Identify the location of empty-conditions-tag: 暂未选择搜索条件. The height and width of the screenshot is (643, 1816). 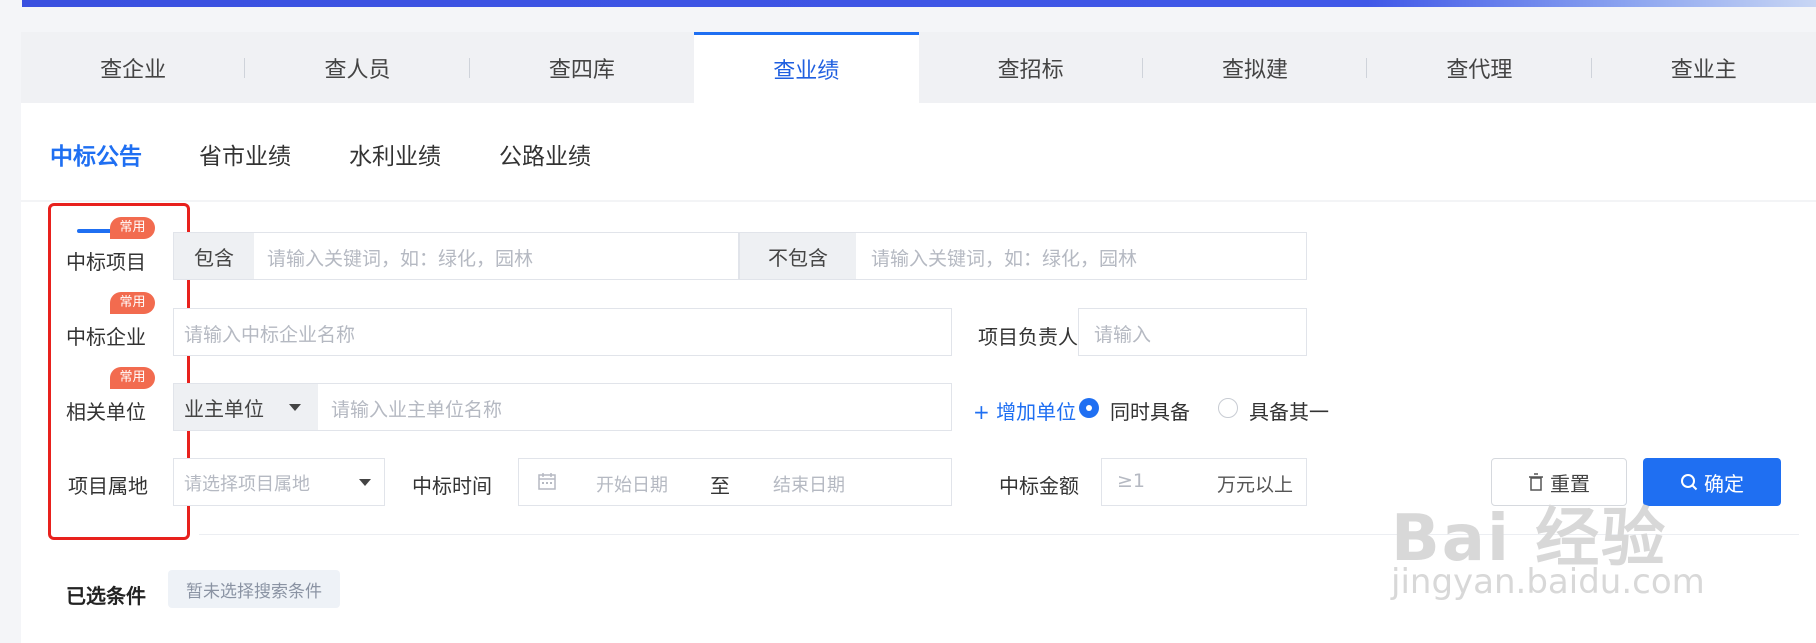
(254, 589).